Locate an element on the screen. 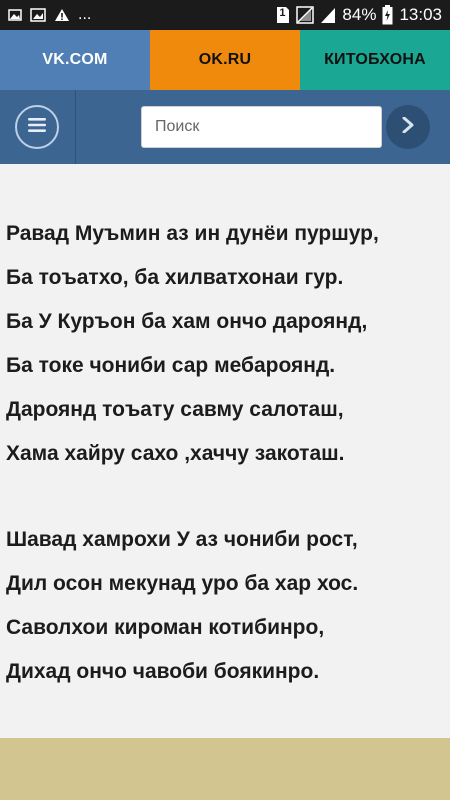  hamburger-icon is located at coordinates (37, 127).